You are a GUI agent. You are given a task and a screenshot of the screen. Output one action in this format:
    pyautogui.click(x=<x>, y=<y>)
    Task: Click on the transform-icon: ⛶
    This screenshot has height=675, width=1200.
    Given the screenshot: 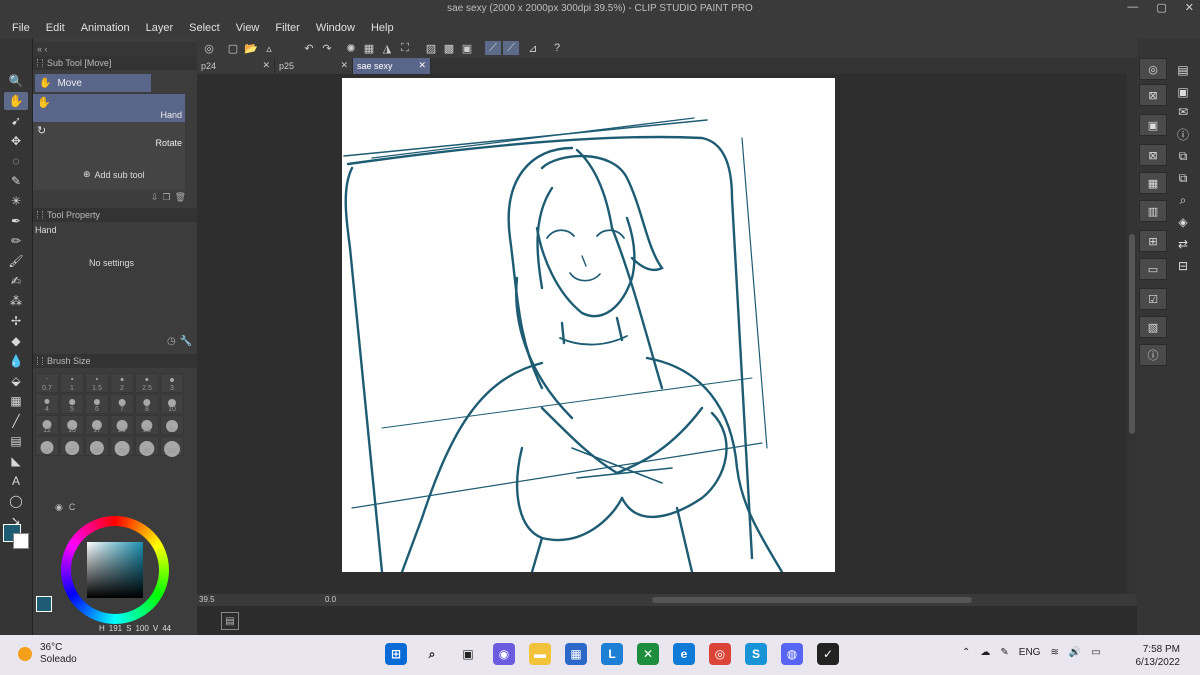 What is the action you would take?
    pyautogui.click(x=405, y=48)
    